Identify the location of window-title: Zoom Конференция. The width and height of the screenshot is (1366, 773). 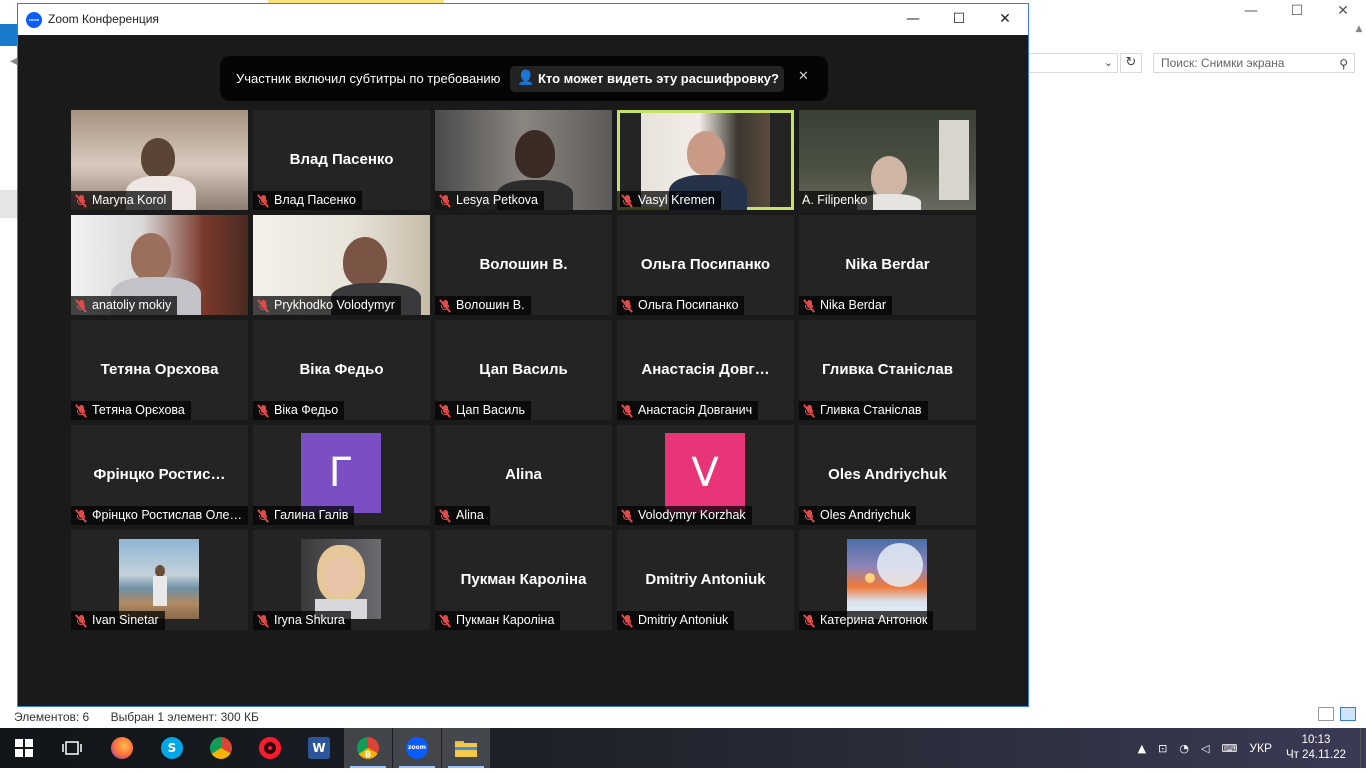
(103, 19).